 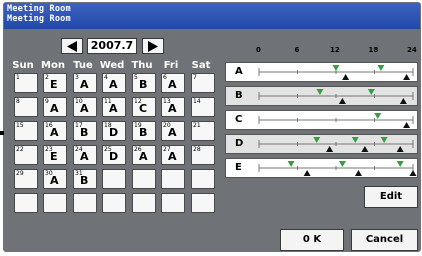 I want to click on calendar-day-cell: 1, so click(x=26, y=83).